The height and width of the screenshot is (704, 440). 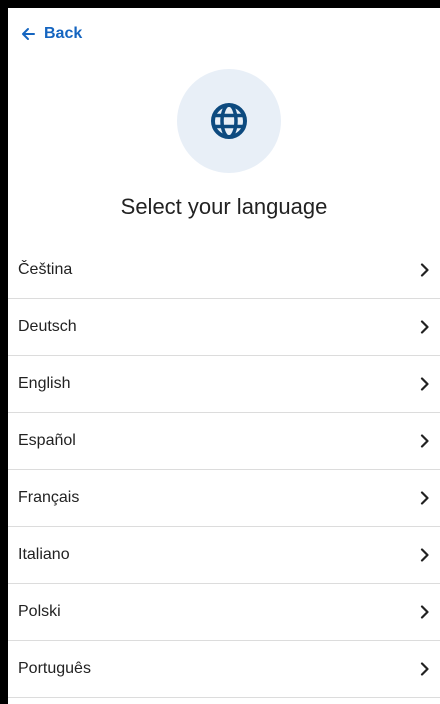 I want to click on globe-badge, so click(x=229, y=121).